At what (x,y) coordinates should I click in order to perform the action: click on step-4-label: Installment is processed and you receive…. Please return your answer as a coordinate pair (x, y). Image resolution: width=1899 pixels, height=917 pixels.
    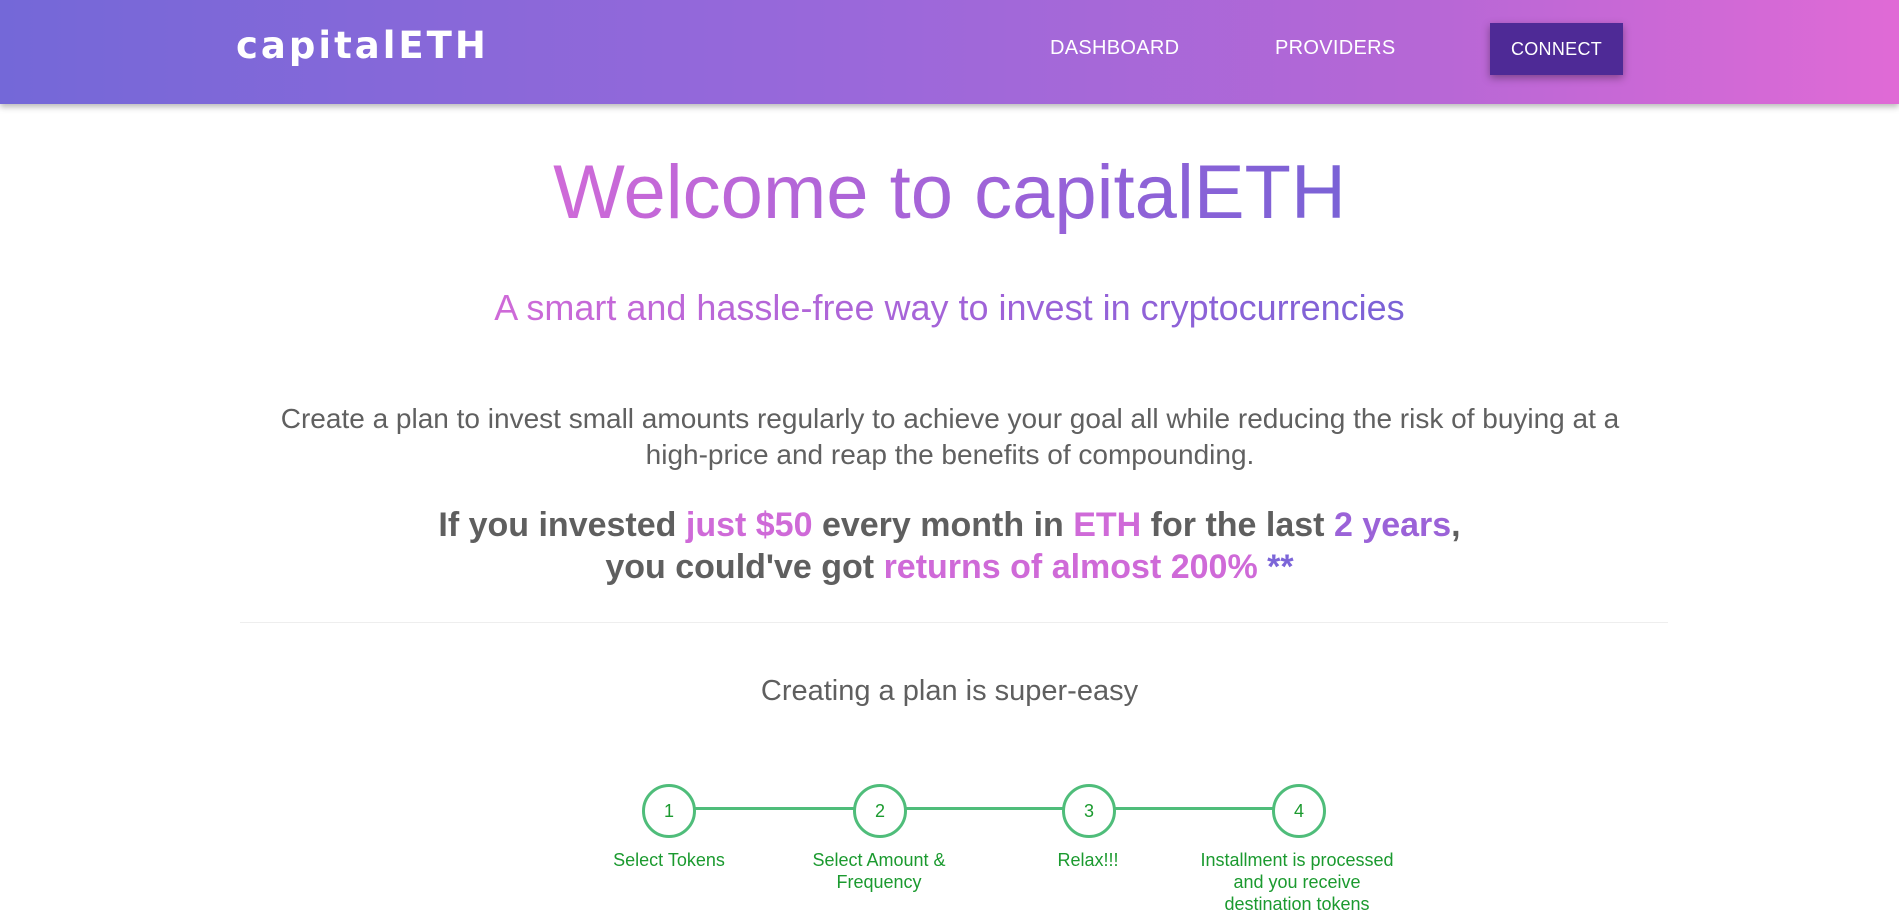
    Looking at the image, I should click on (1297, 882).